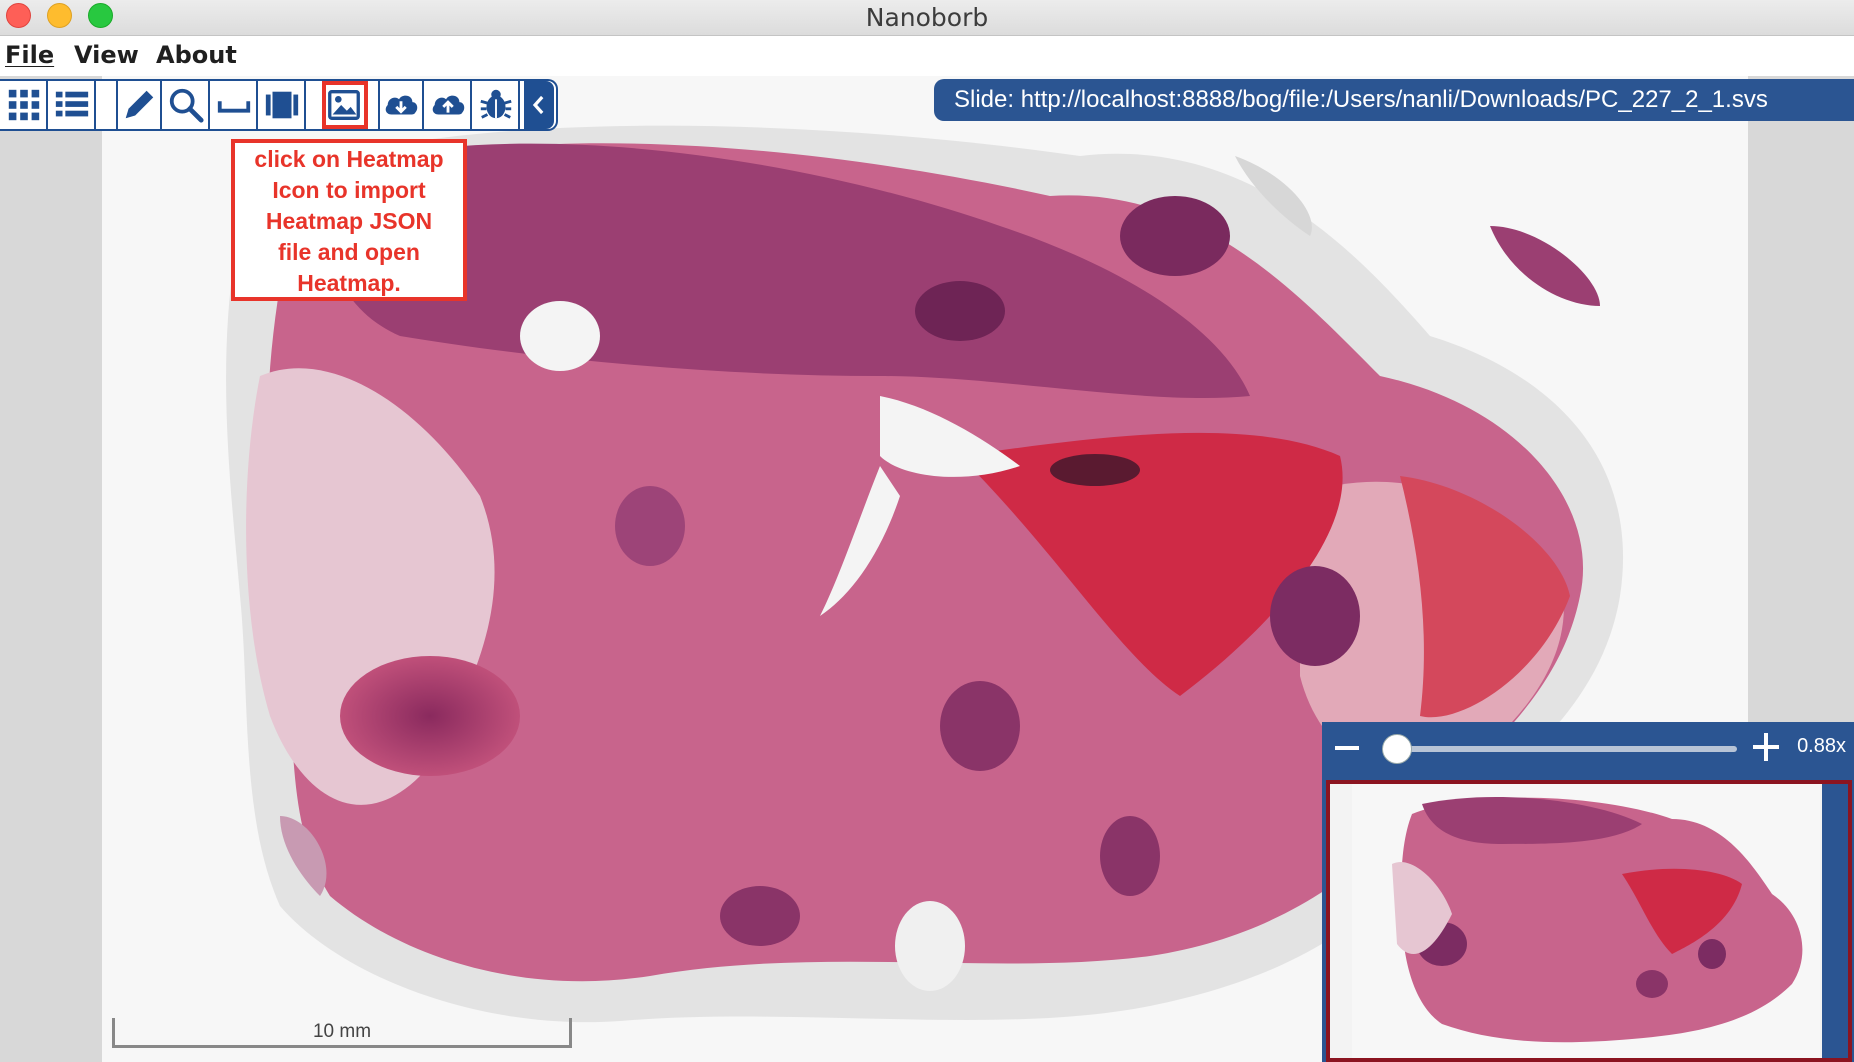 The height and width of the screenshot is (1062, 1854). What do you see at coordinates (196, 55) in the screenshot?
I see `menu-about: About` at bounding box center [196, 55].